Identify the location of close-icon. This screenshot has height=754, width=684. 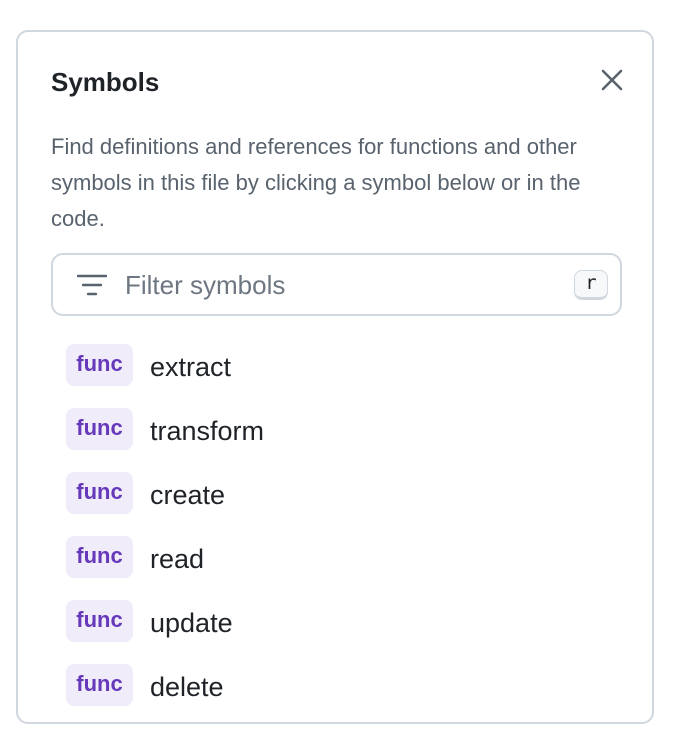
(612, 80).